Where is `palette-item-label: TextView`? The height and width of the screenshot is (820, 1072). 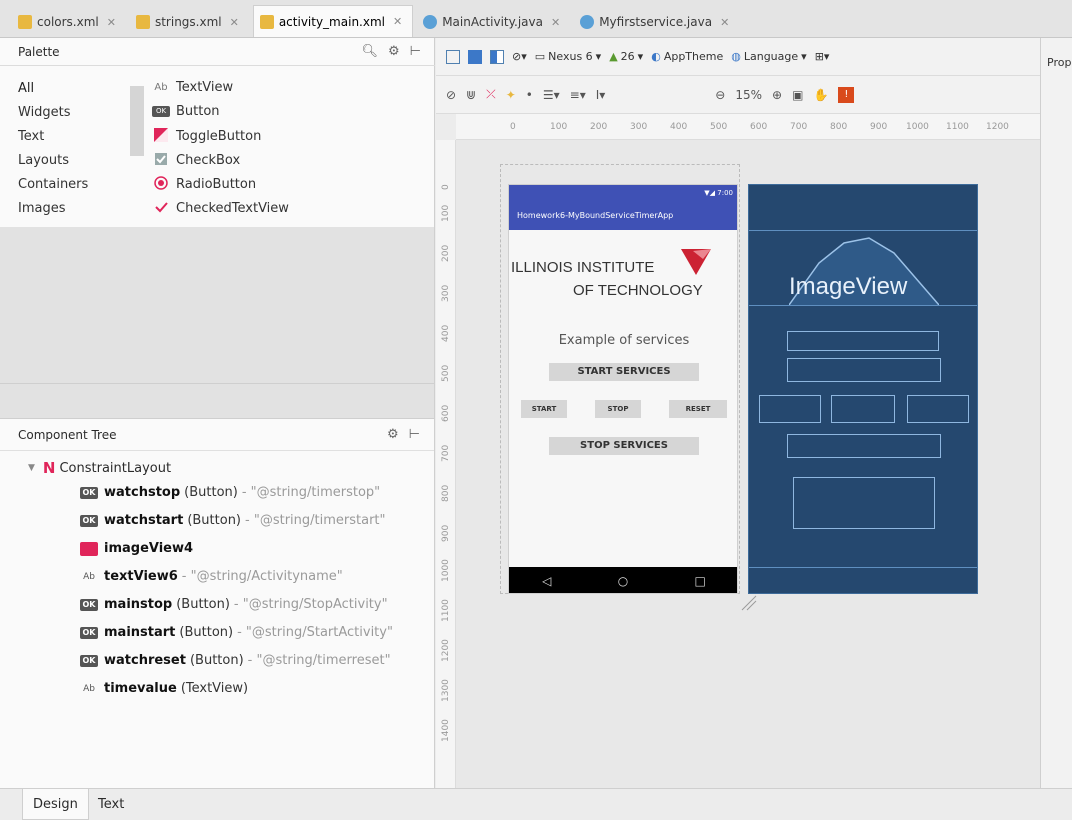
palette-item-label: TextView is located at coordinates (205, 87).